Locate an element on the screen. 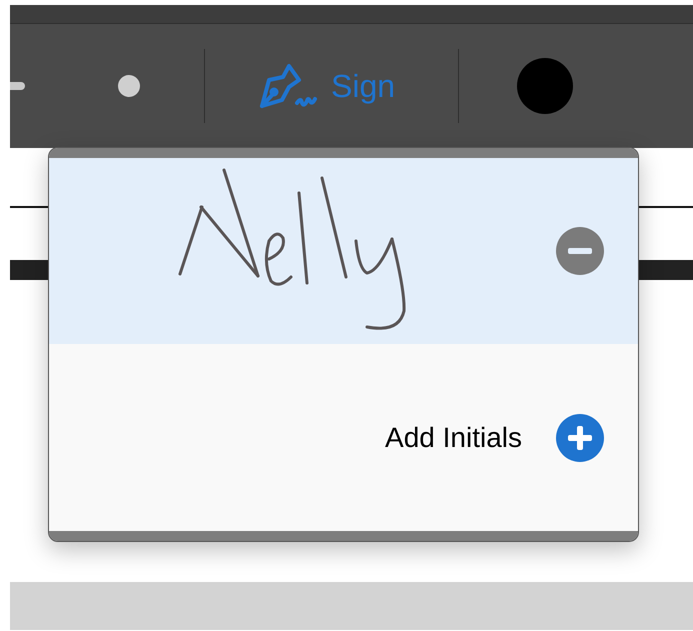 Image resolution: width=693 pixels, height=631 pixels. remove-icon is located at coordinates (580, 251).